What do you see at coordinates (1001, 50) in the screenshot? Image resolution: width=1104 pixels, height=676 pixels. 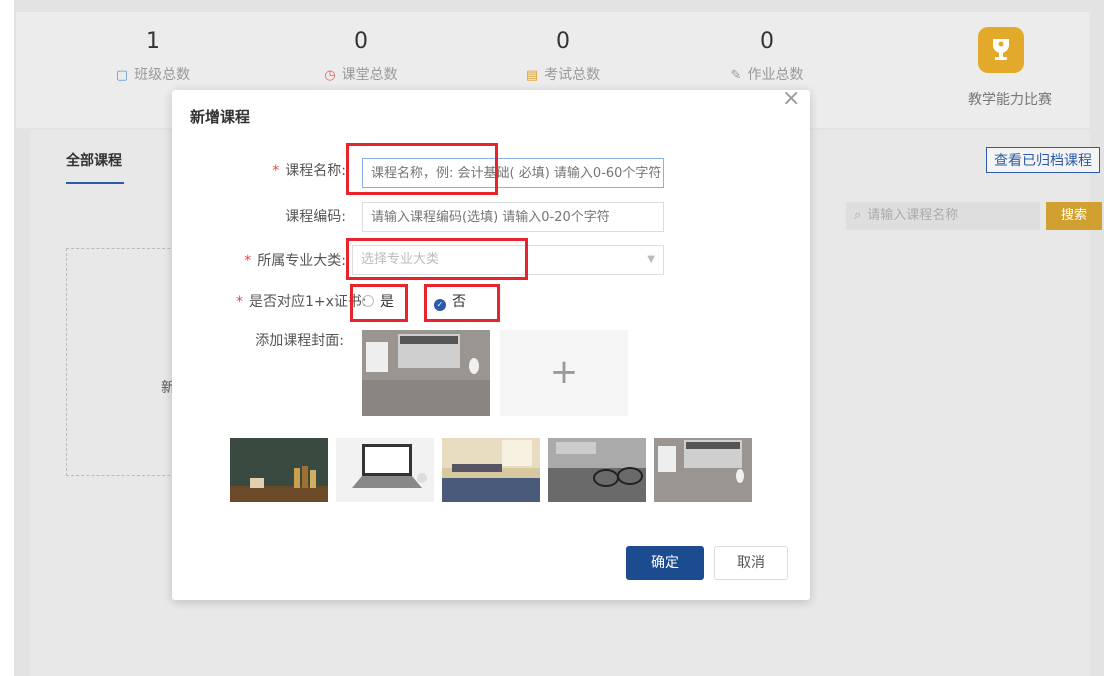 I see `trophy-icon` at bounding box center [1001, 50].